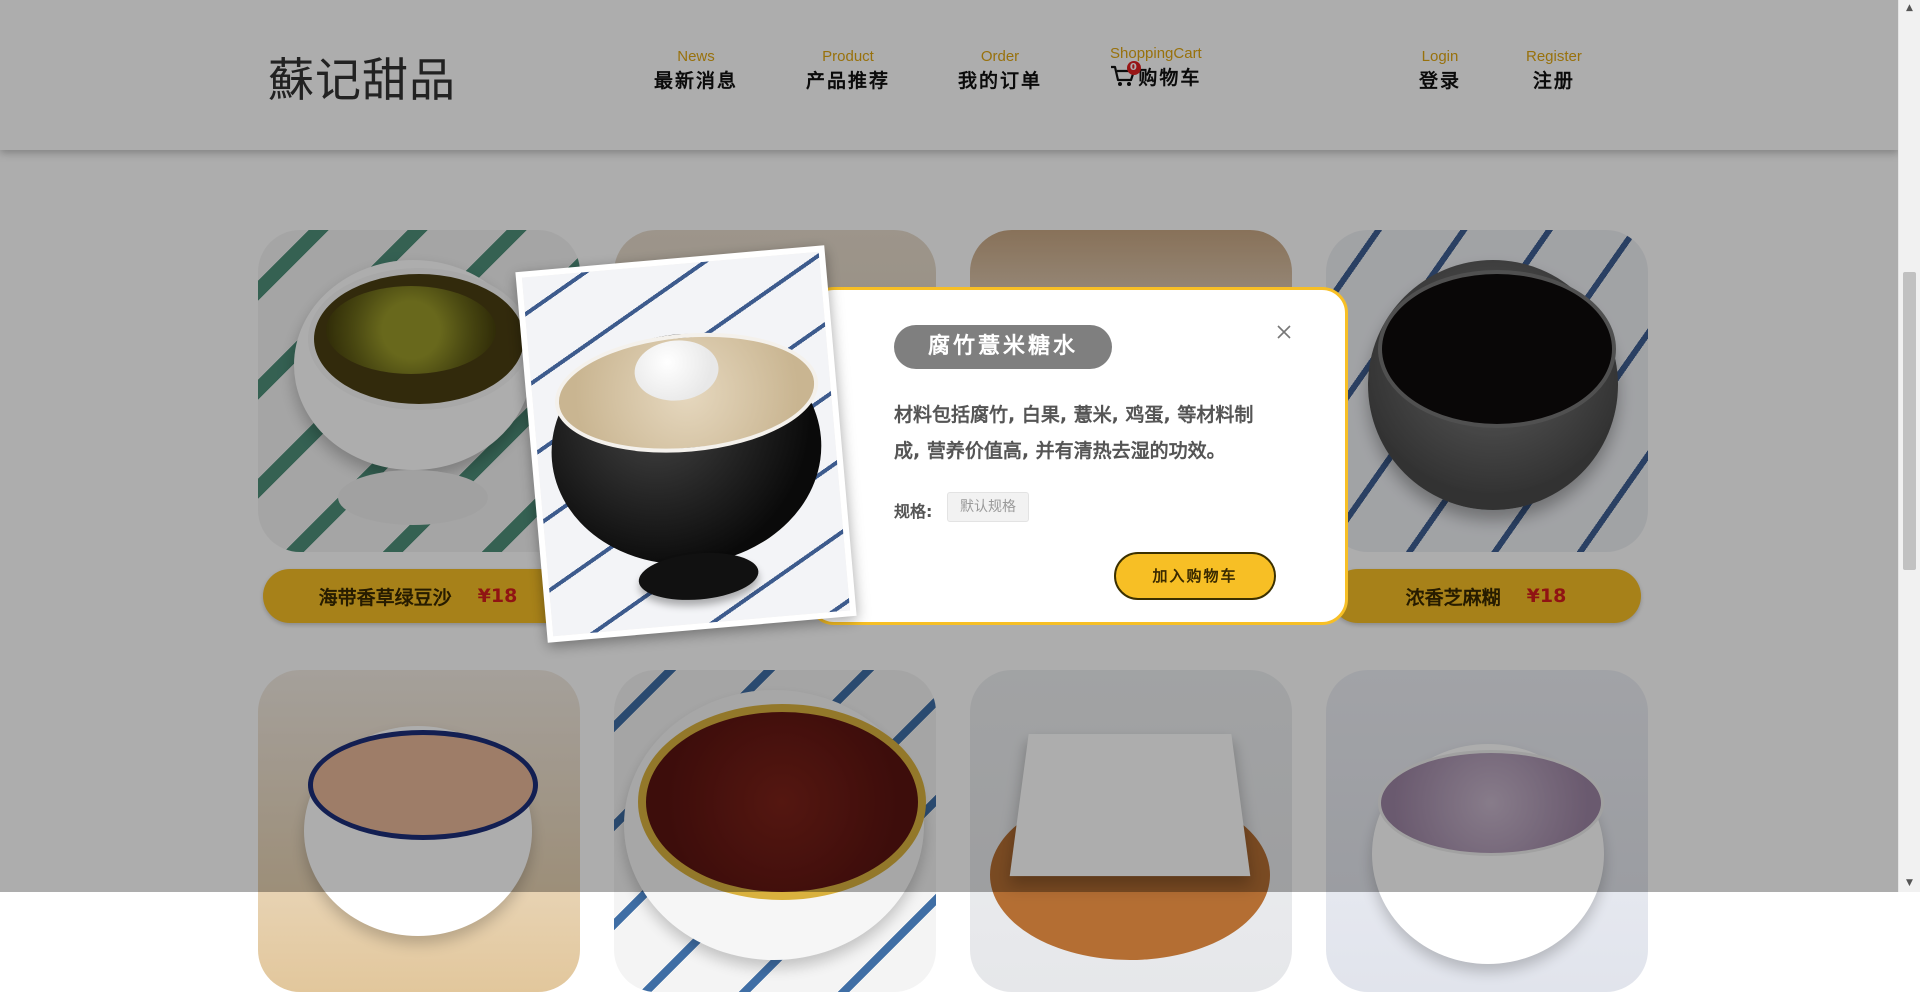  I want to click on close-icon, so click(1284, 332).